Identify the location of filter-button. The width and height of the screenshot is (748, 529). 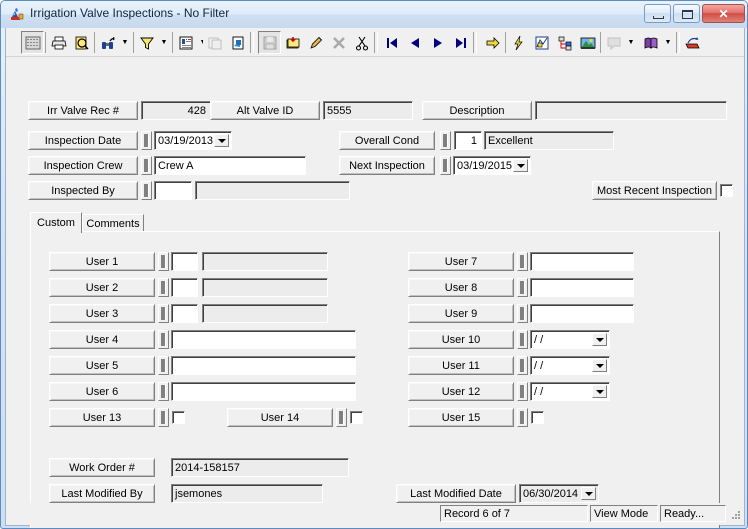
(146, 42).